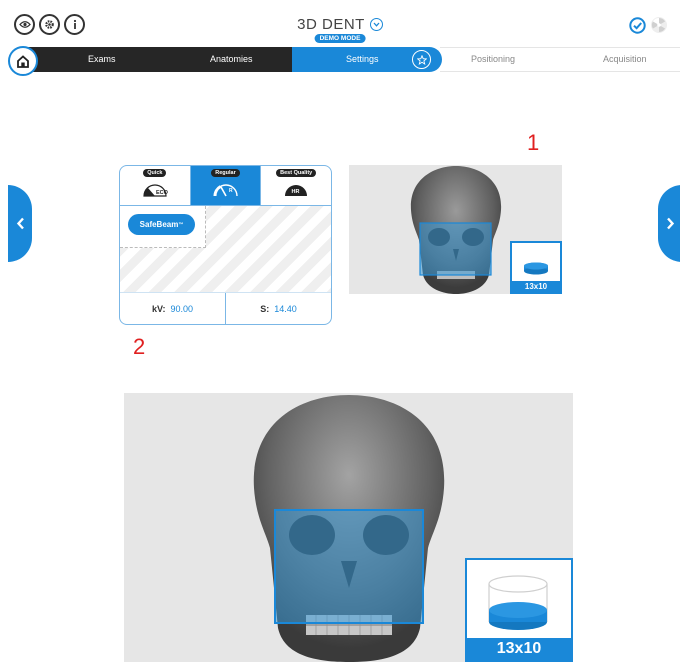 Image resolution: width=680 pixels, height=662 pixels. What do you see at coordinates (225, 190) in the screenshot?
I see `regular-gauge-icon: R` at bounding box center [225, 190].